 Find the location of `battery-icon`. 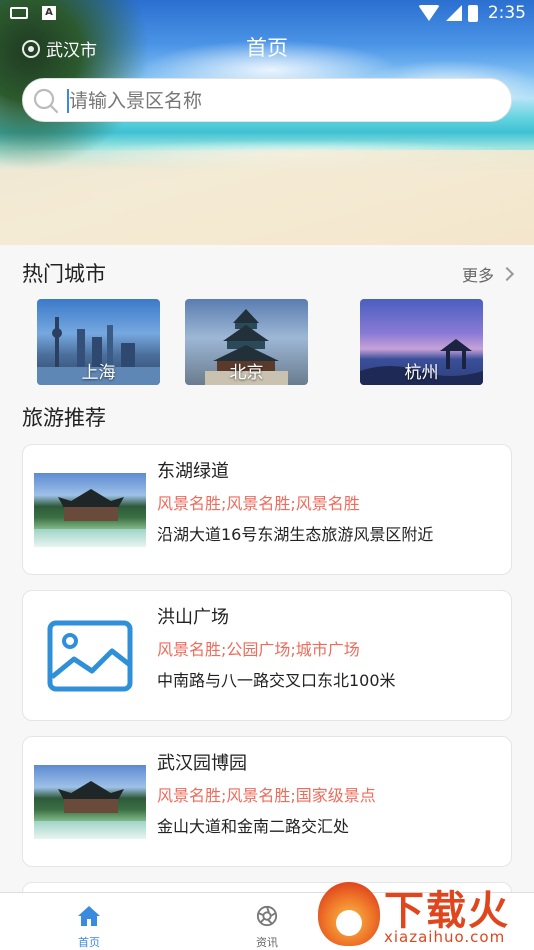

battery-icon is located at coordinates (472, 13).